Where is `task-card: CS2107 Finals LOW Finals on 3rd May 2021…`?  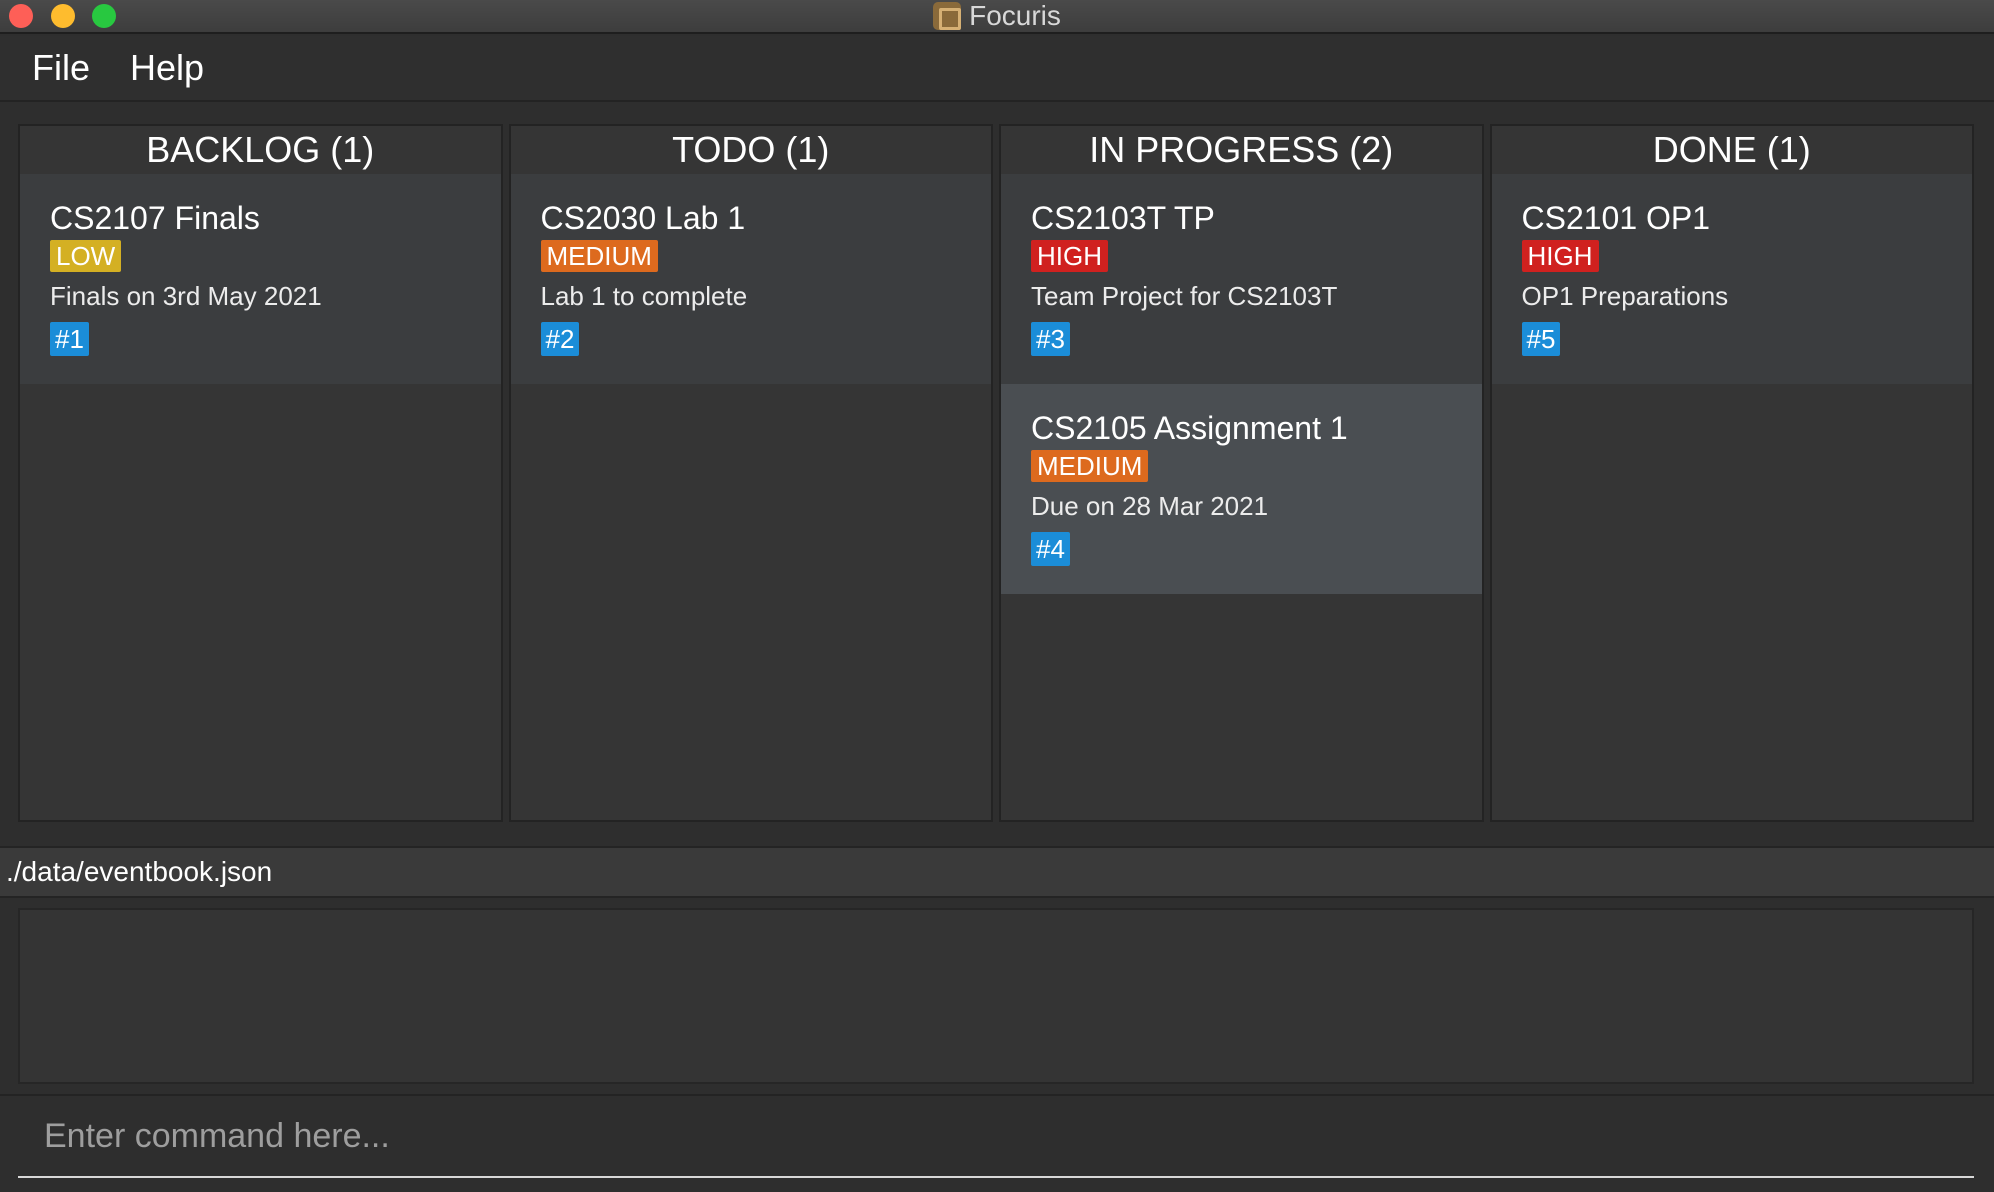 task-card: CS2107 Finals LOW Finals on 3rd May 2021… is located at coordinates (260, 279).